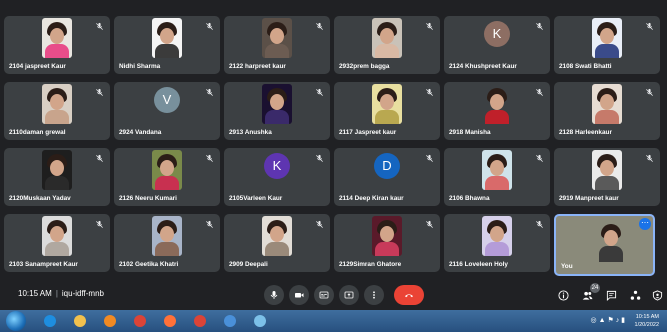  I want to click on participant-tile: 2126 Neeru Kumari, so click(167, 177).